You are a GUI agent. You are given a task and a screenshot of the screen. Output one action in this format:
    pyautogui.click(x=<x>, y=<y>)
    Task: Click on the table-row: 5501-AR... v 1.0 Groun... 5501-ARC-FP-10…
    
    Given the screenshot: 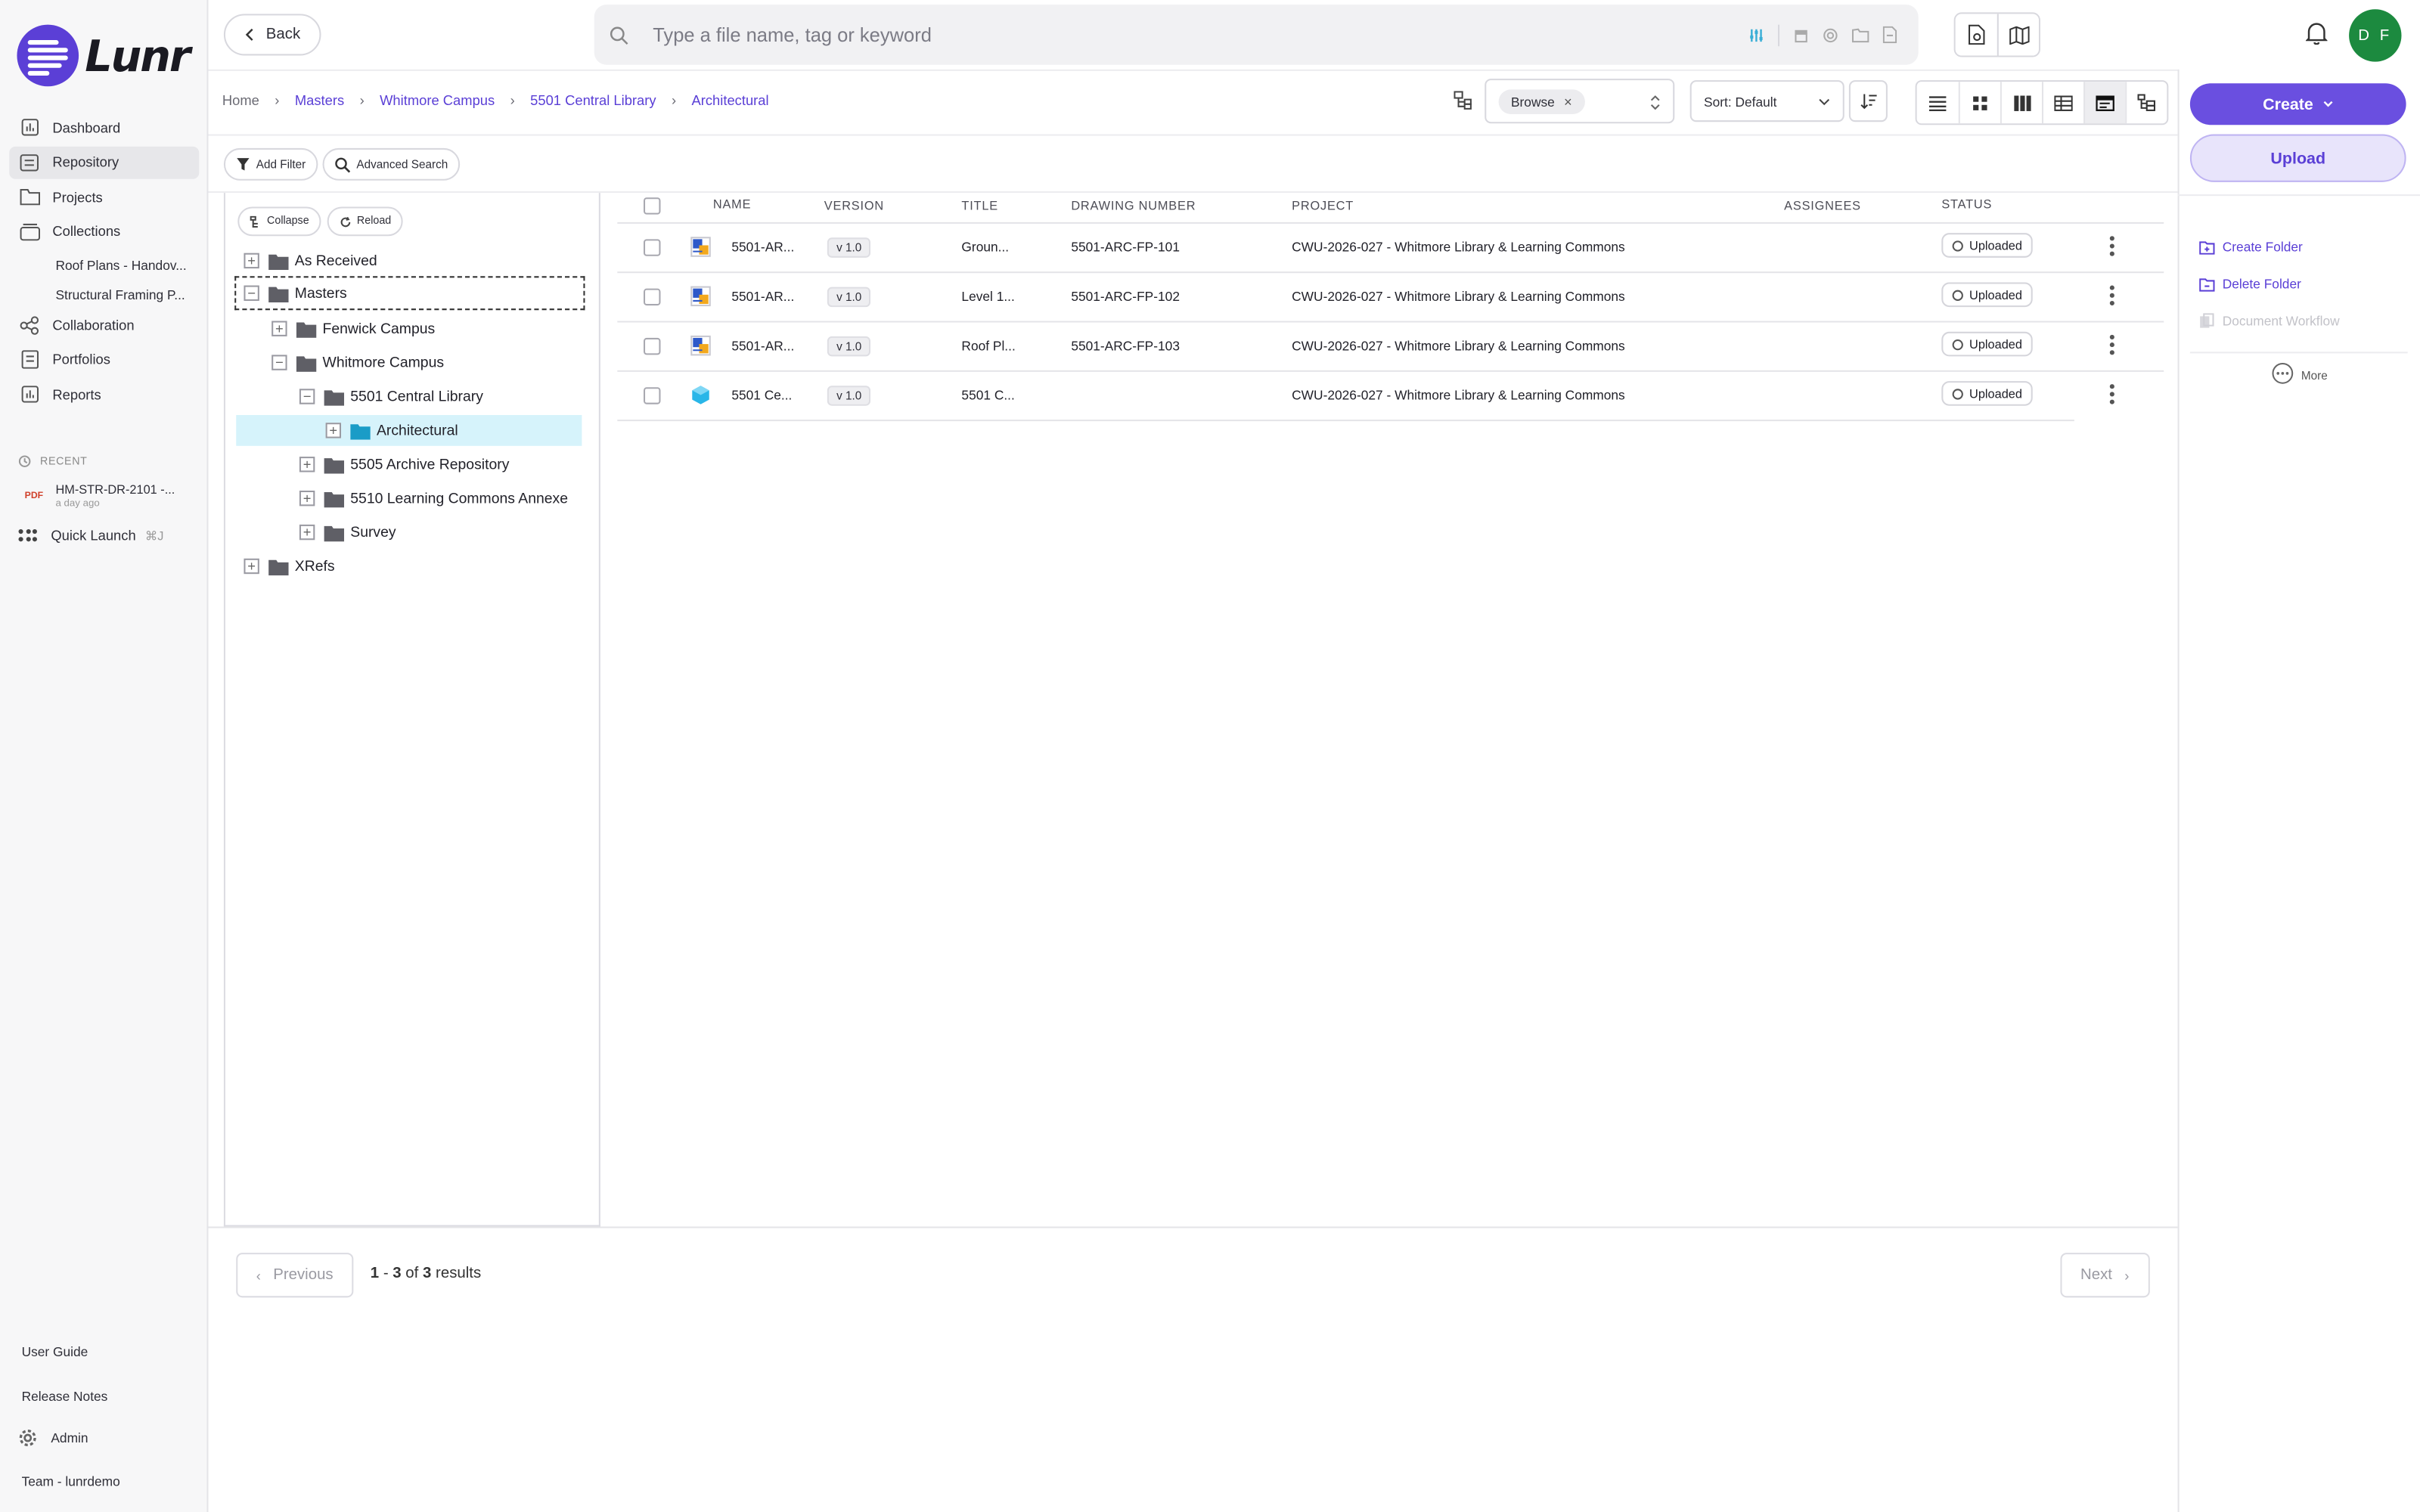 What is the action you would take?
    pyautogui.click(x=1390, y=249)
    